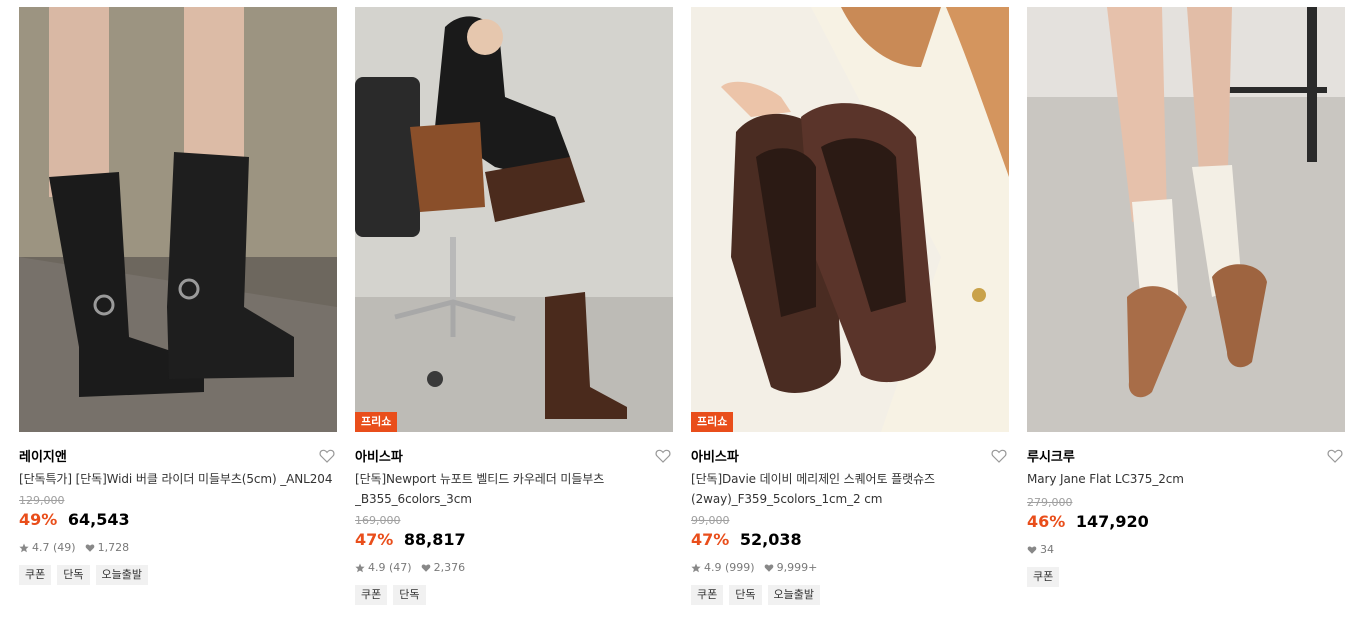 This screenshot has height=625, width=1358. What do you see at coordinates (378, 520) in the screenshot?
I see `original-price: 169,000` at bounding box center [378, 520].